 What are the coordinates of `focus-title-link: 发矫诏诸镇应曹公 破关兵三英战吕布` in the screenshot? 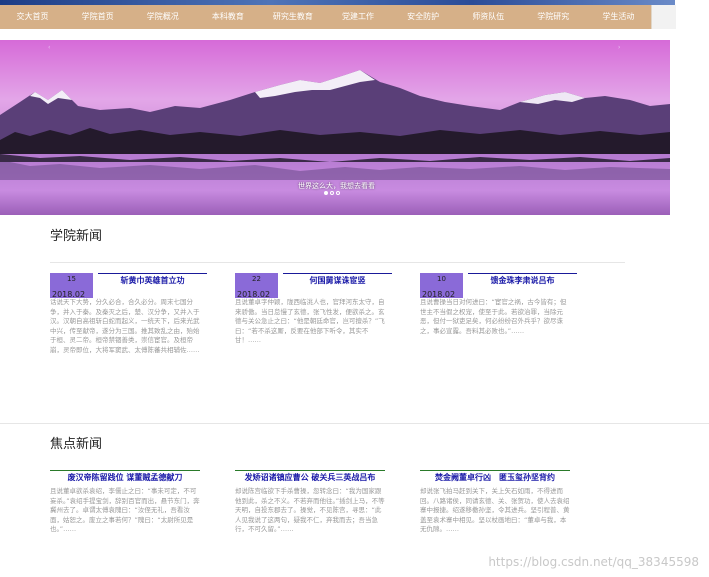 It's located at (310, 477).